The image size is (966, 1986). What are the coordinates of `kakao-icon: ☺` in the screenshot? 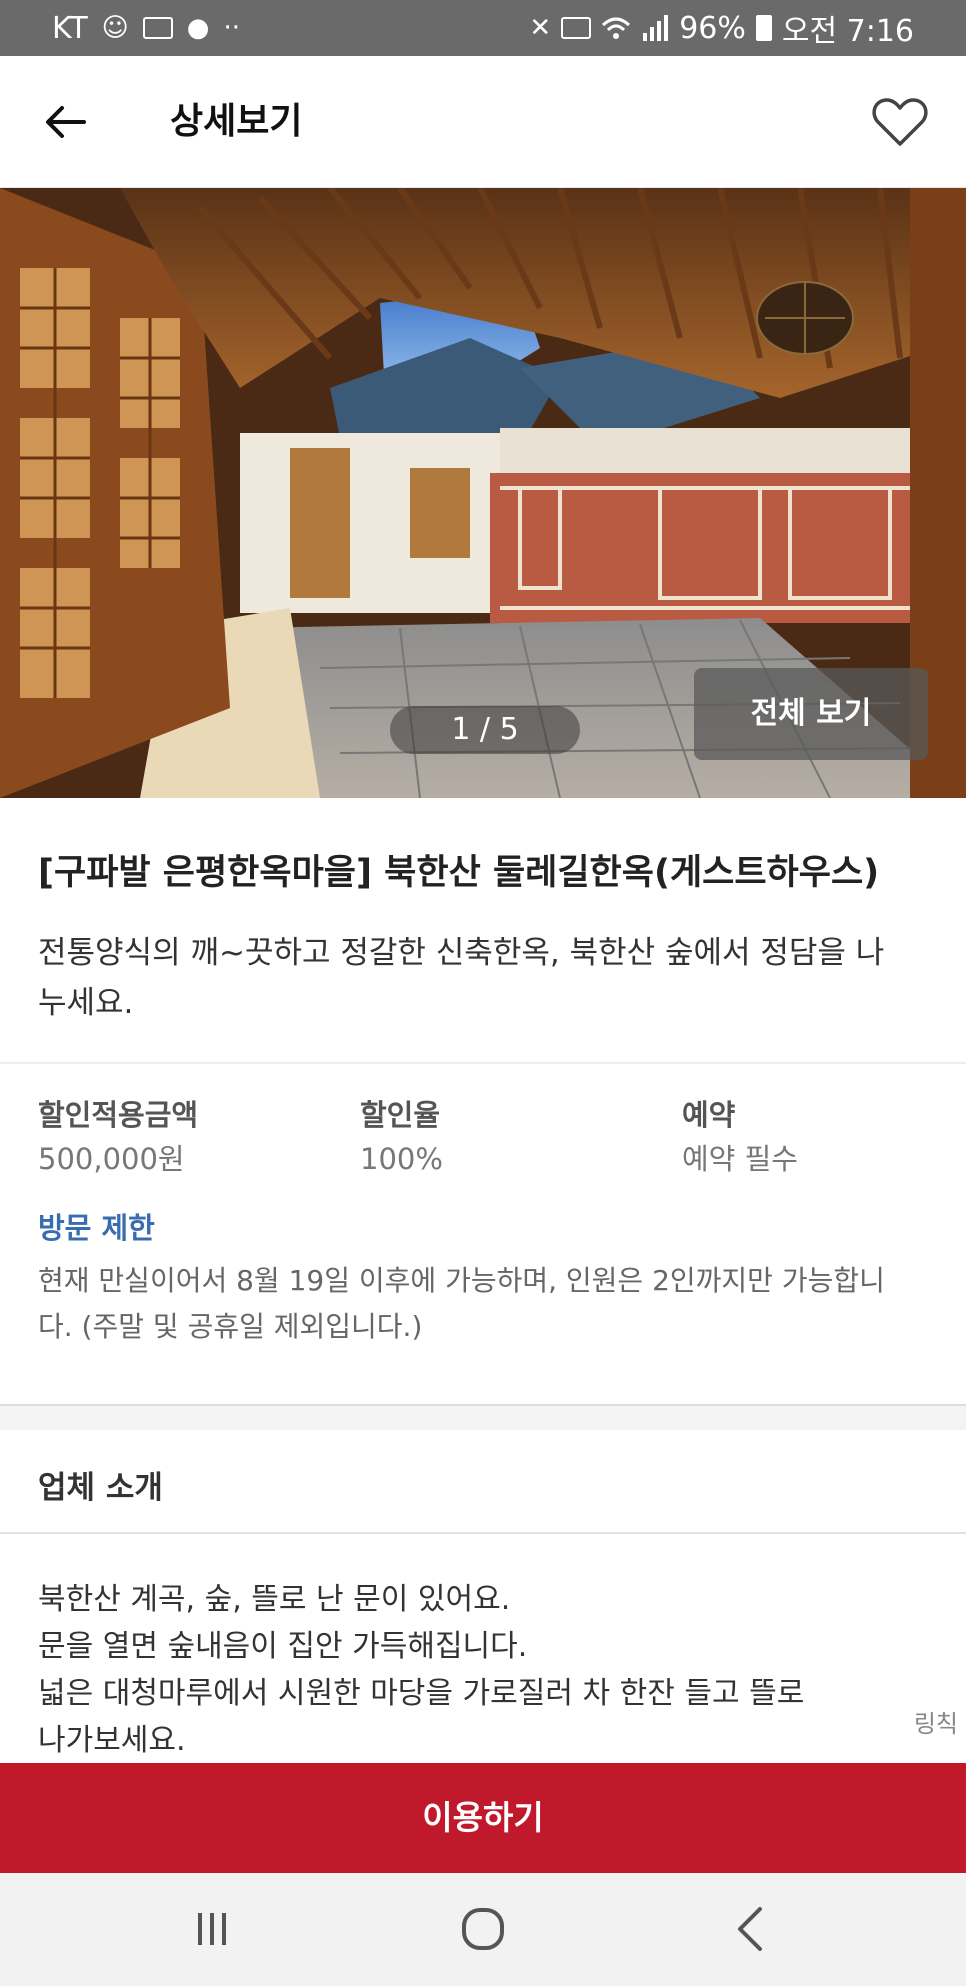 It's located at (115, 28).